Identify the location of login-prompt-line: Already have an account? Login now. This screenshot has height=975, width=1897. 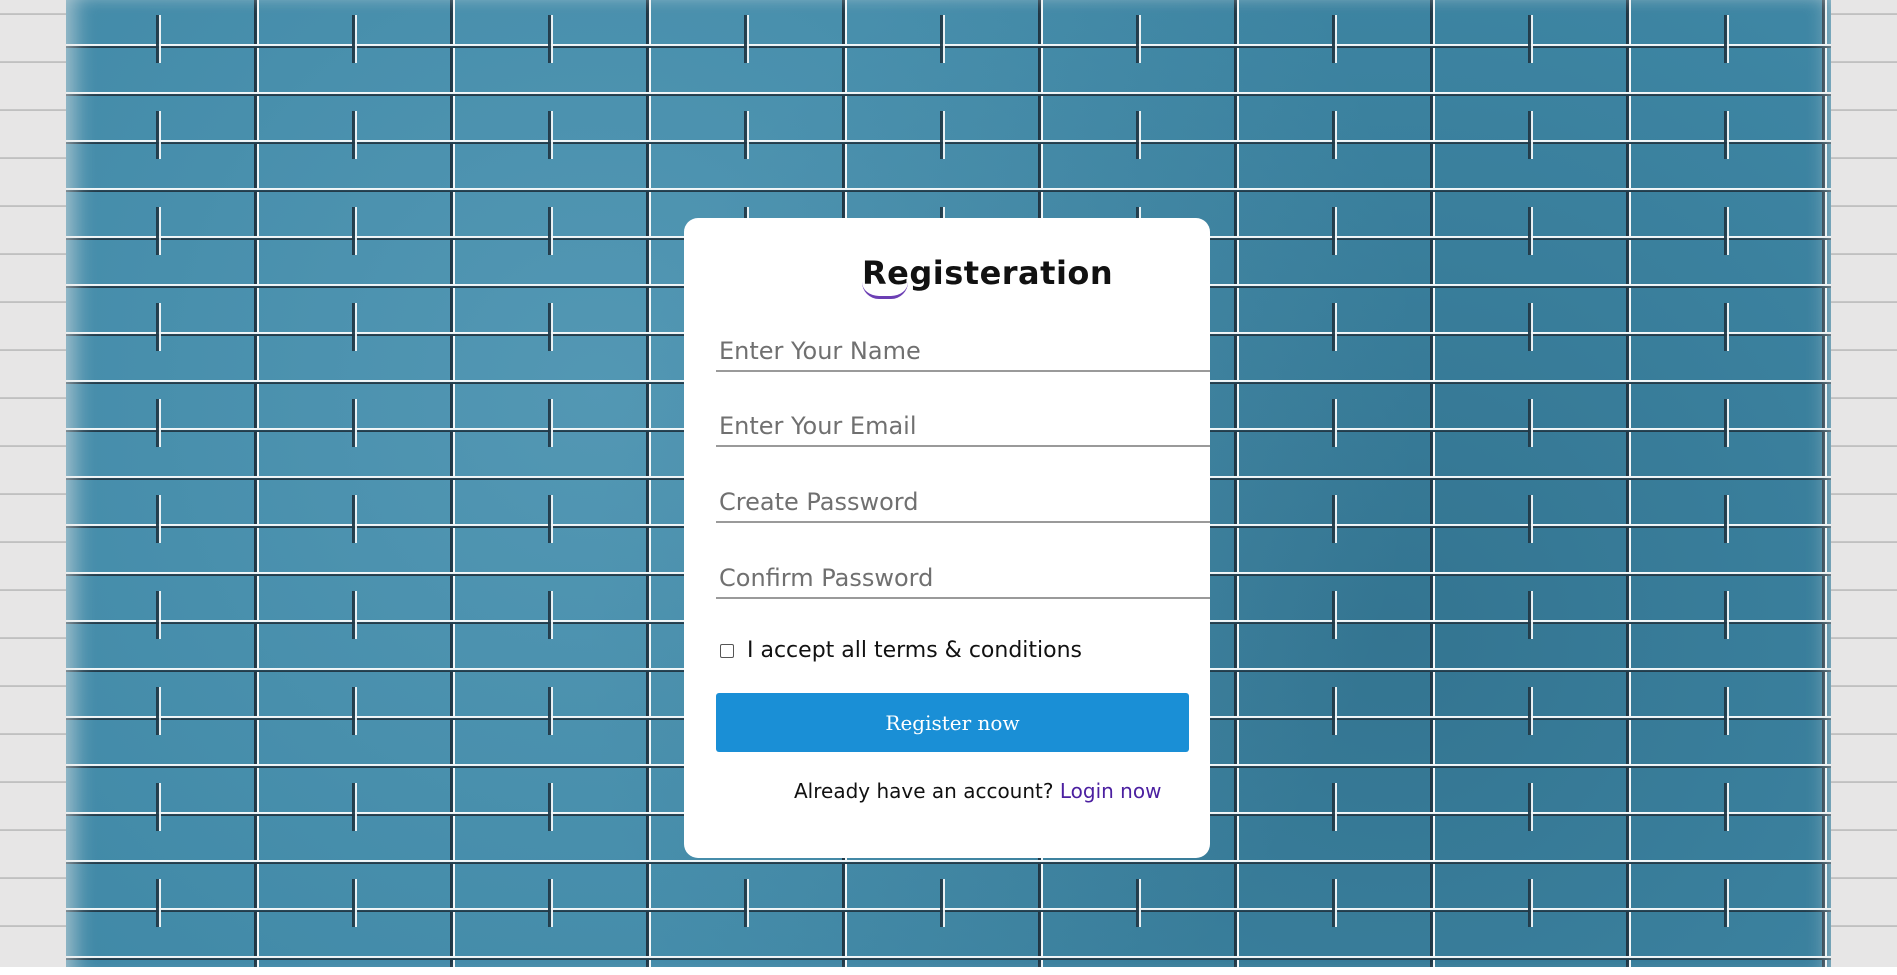
(977, 791).